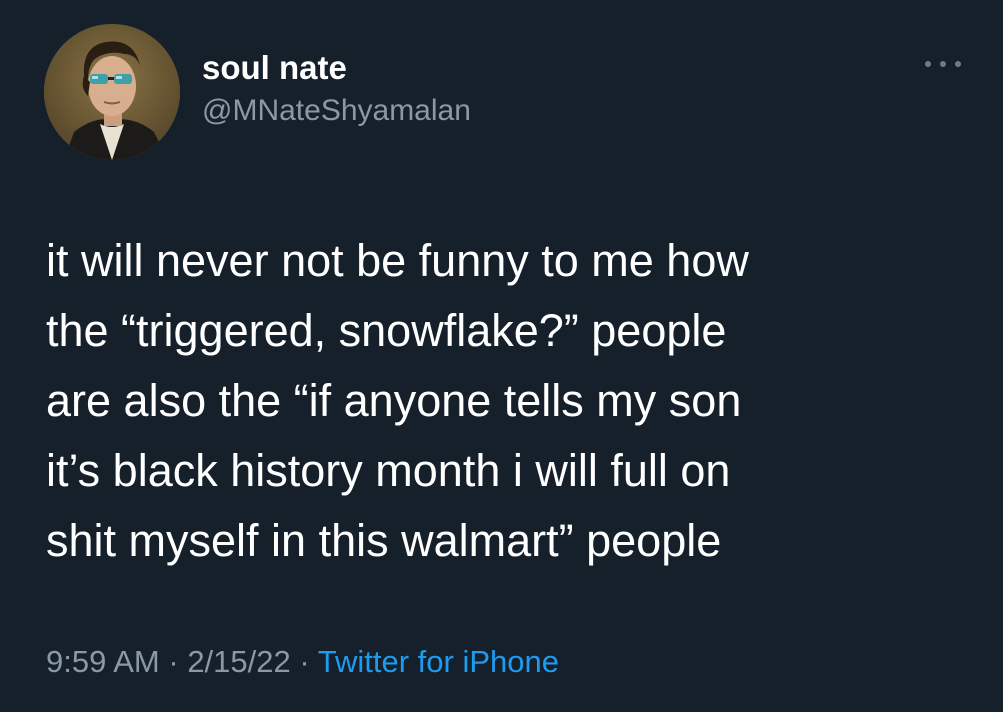  I want to click on tweet-text-line: it will never not be funny to me how, so click(397, 260).